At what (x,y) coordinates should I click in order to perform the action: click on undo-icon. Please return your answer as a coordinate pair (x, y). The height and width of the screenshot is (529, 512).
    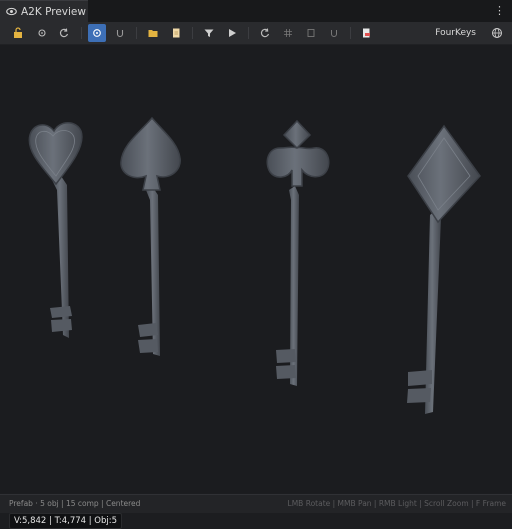
    Looking at the image, I should click on (64, 33).